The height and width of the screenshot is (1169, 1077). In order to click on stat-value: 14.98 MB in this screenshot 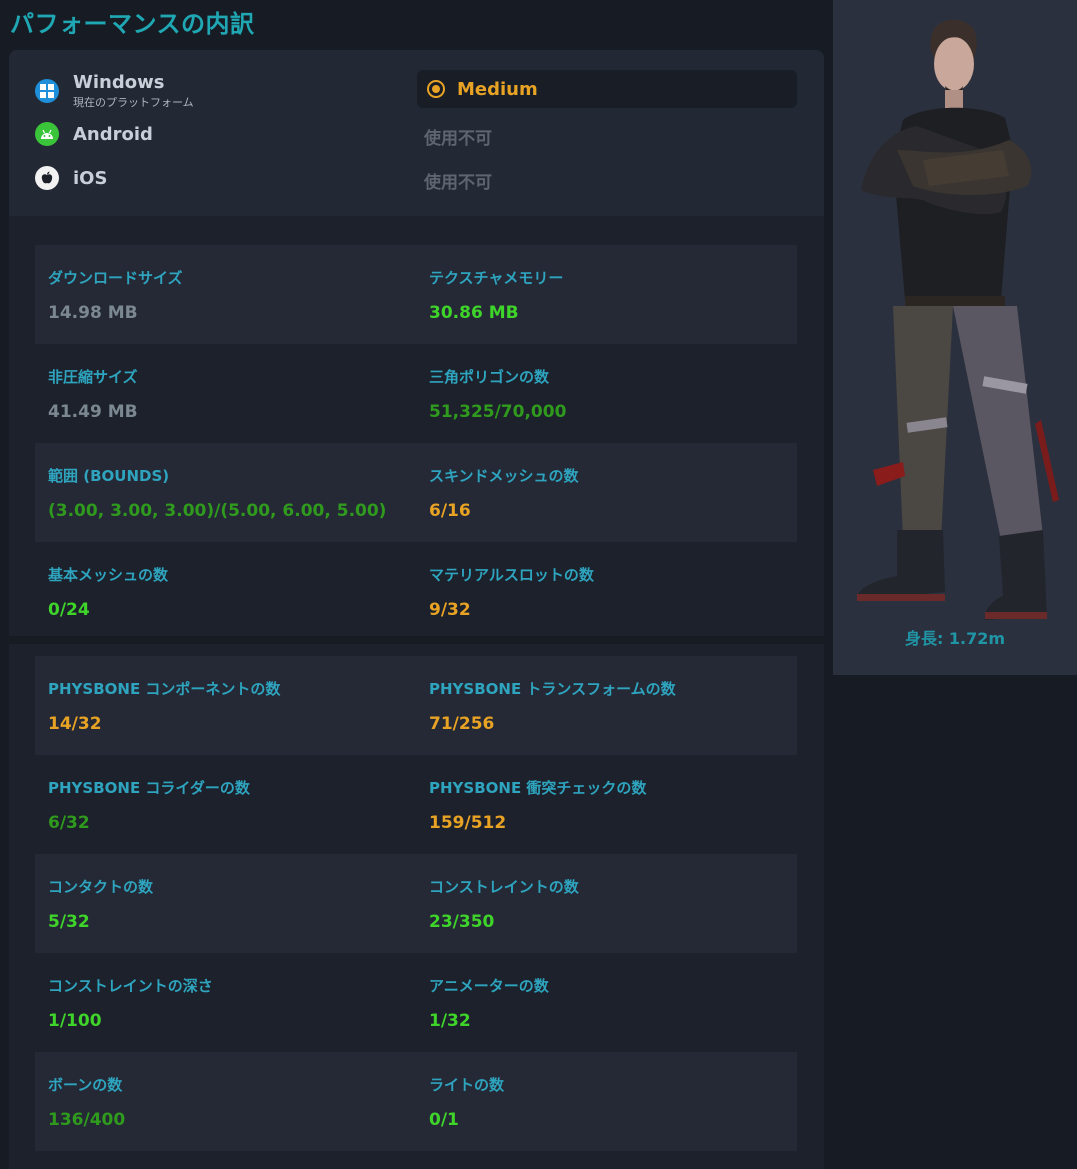, I will do `click(93, 313)`.